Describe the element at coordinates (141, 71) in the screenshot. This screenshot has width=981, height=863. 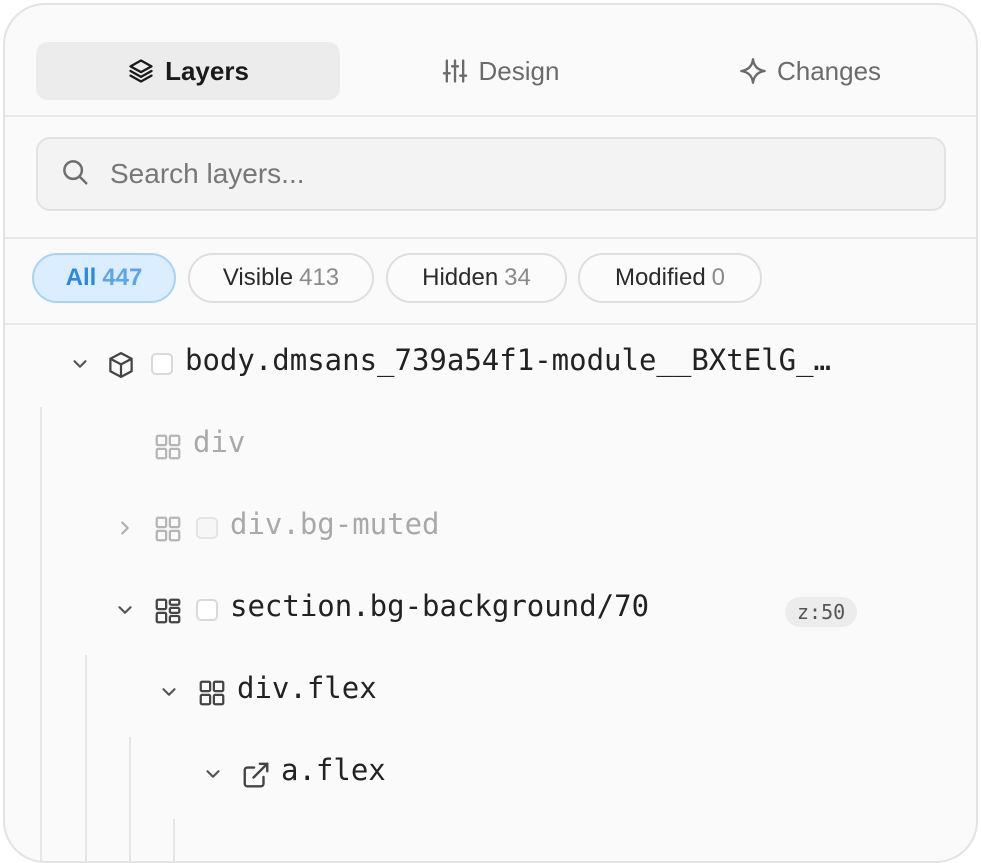
I see `layers-icon` at that location.